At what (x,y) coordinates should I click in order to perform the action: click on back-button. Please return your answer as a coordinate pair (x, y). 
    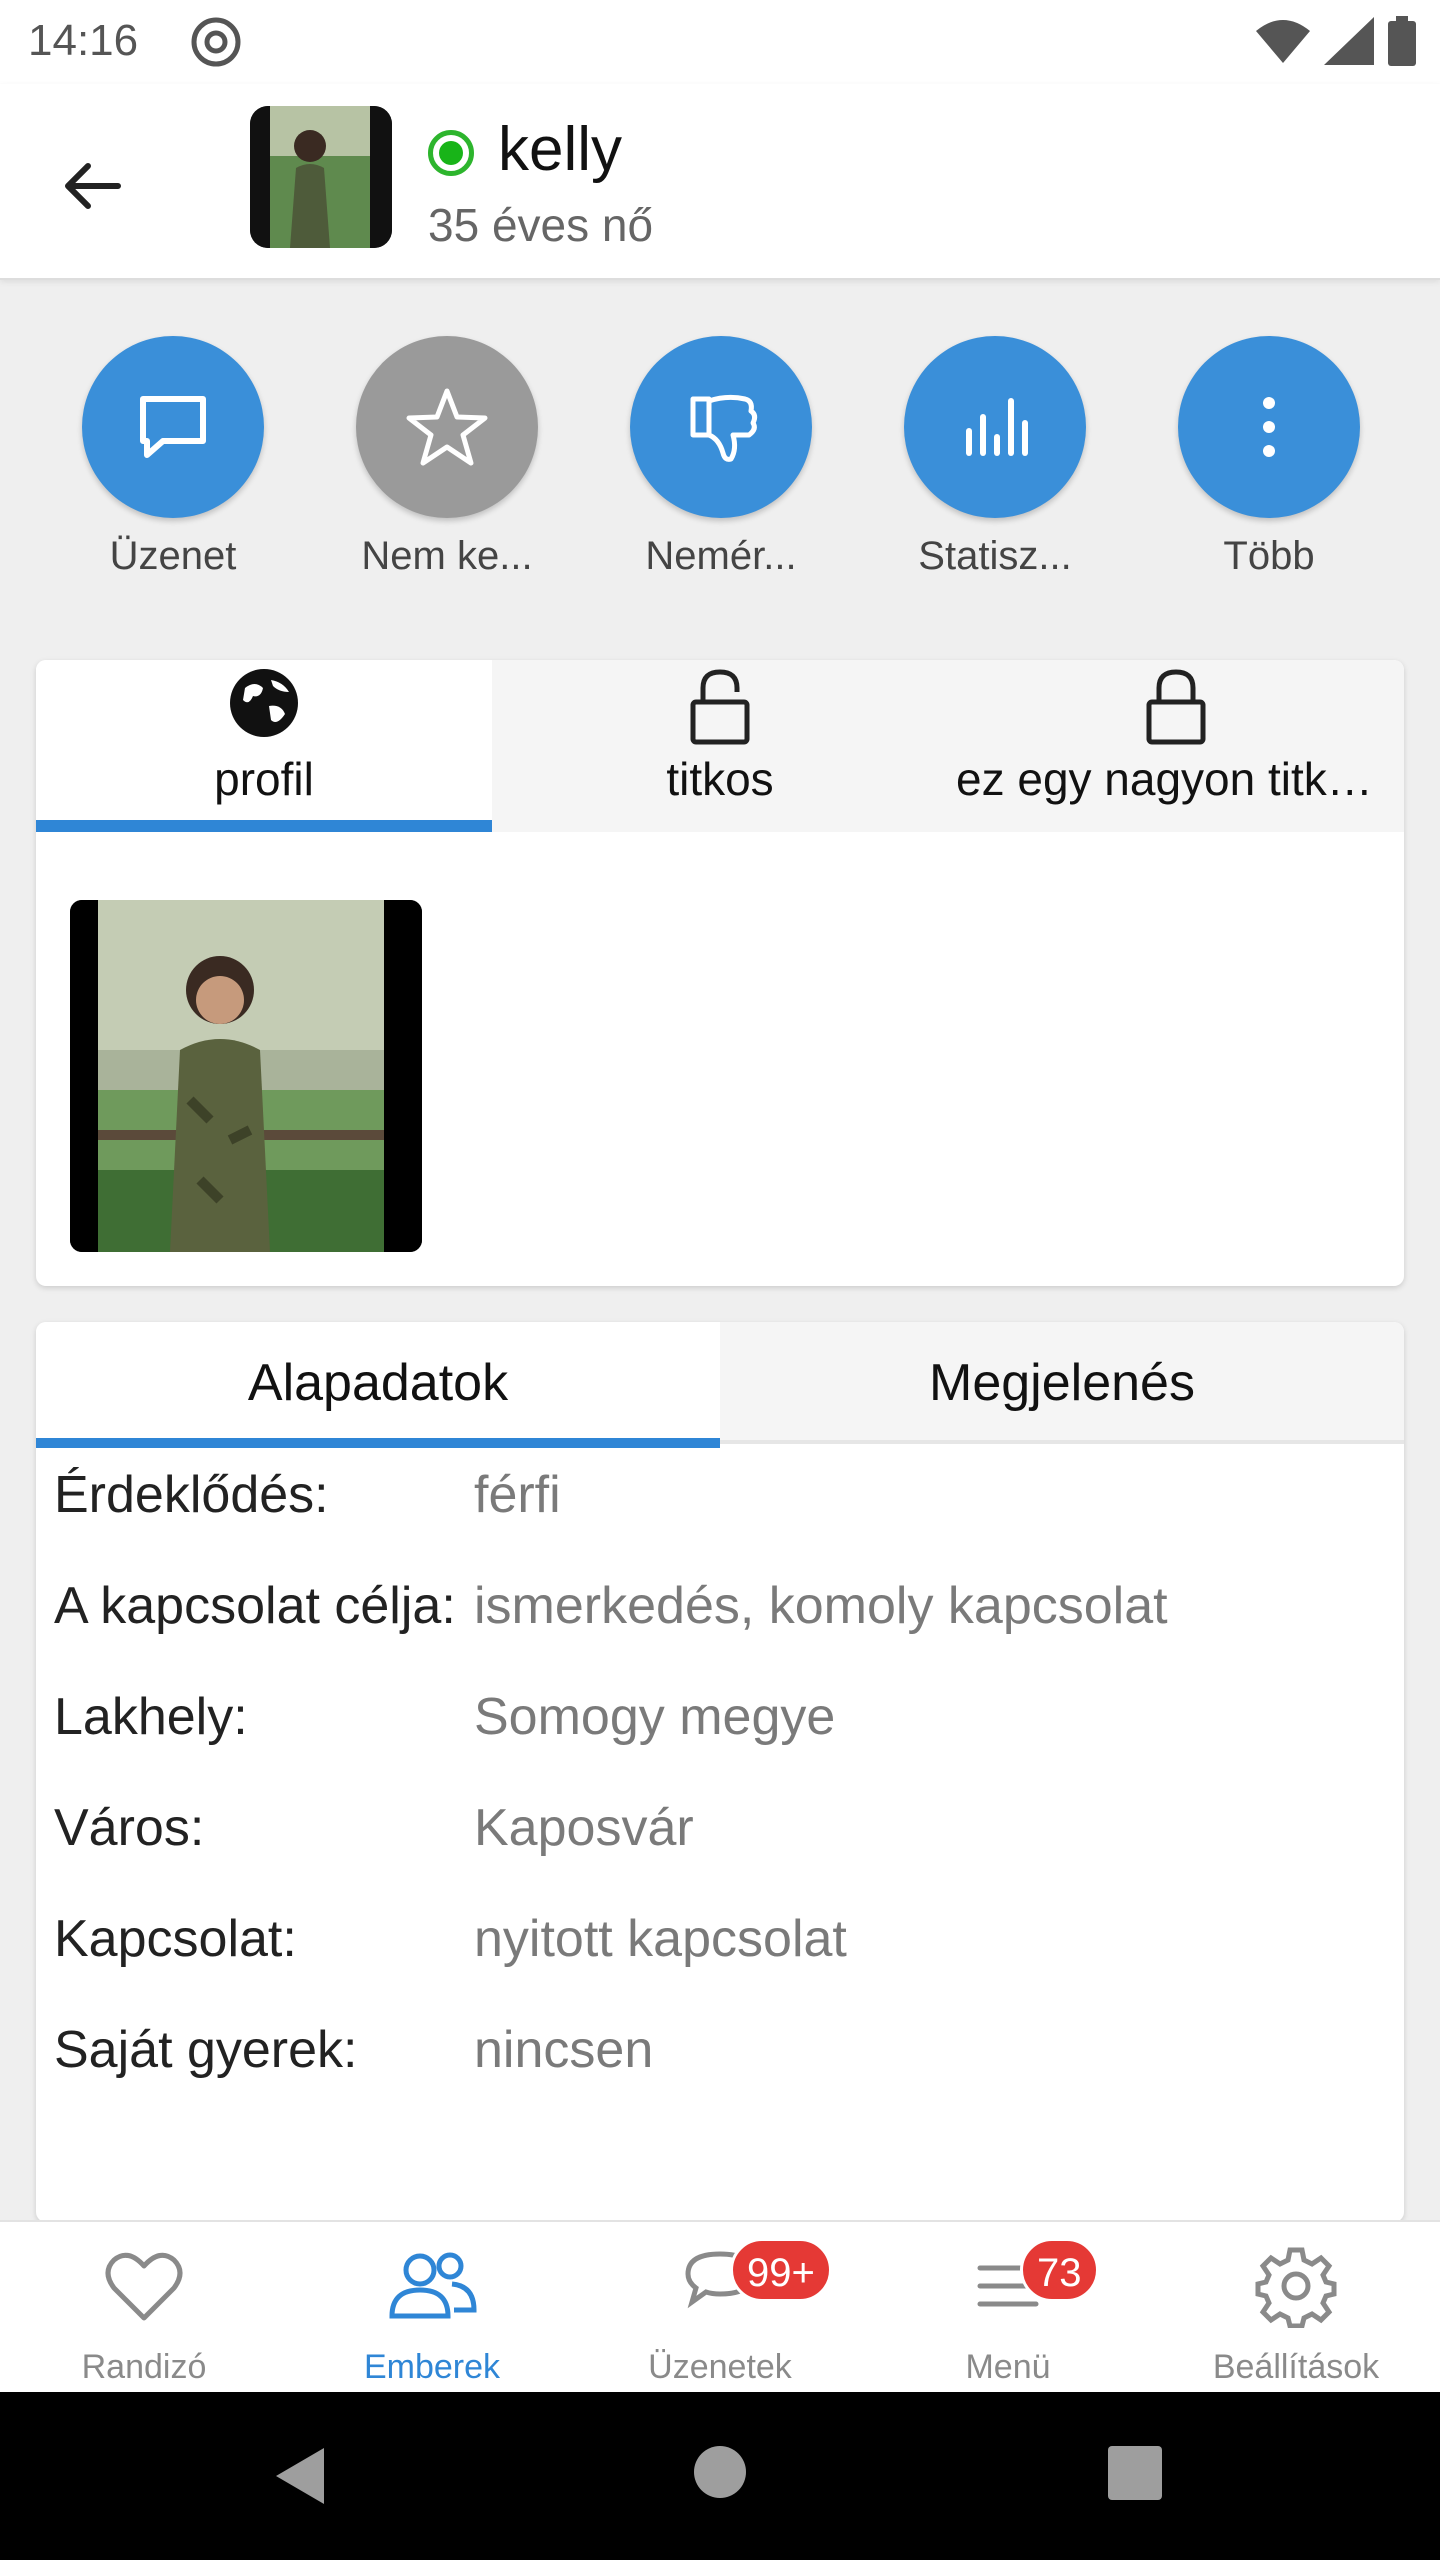
    Looking at the image, I should click on (92, 186).